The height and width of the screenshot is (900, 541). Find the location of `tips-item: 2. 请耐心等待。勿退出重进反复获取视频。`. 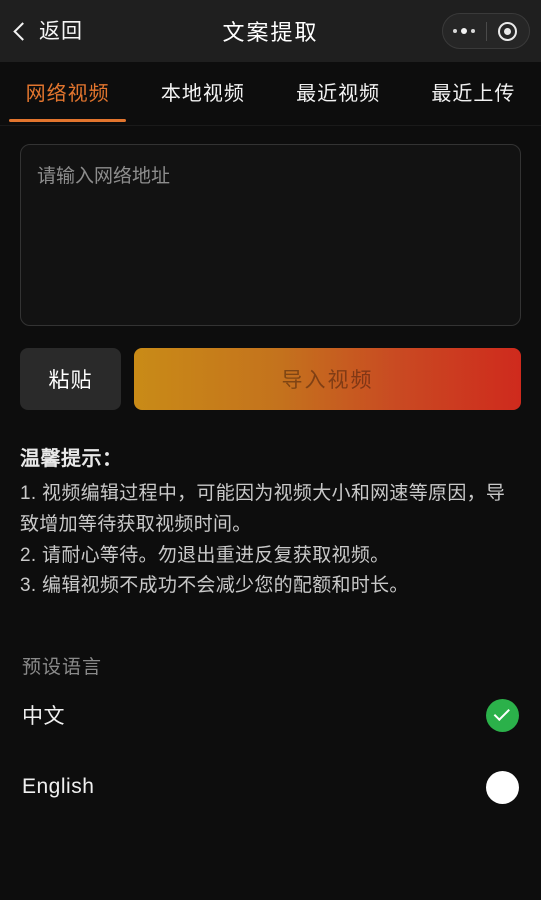

tips-item: 2. 请耐心等待。勿退出重进反复获取视频。 is located at coordinates (205, 555).